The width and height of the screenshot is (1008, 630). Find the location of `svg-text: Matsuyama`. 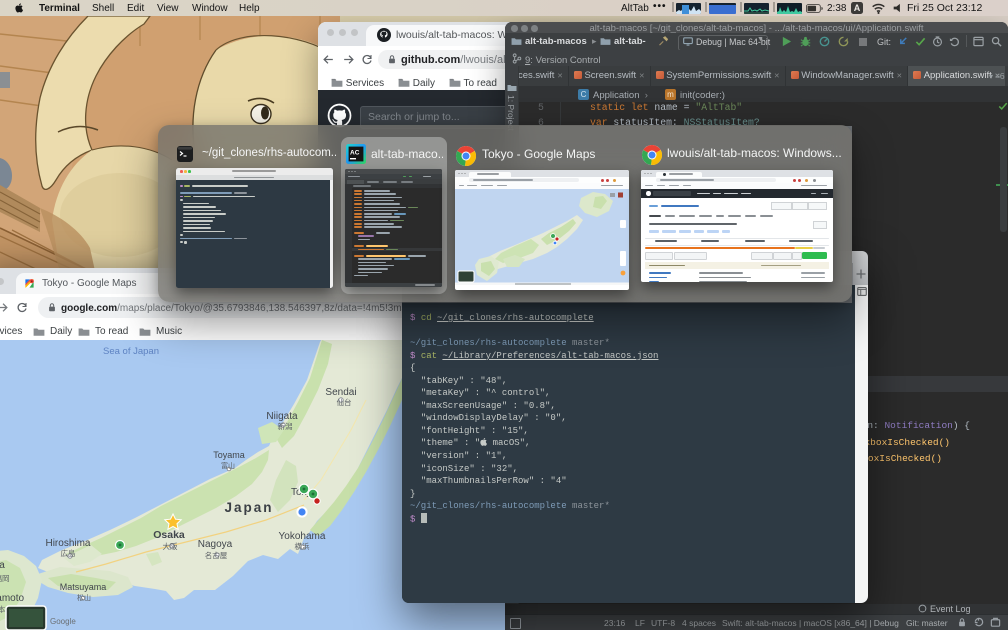

svg-text: Matsuyama is located at coordinates (83, 587).